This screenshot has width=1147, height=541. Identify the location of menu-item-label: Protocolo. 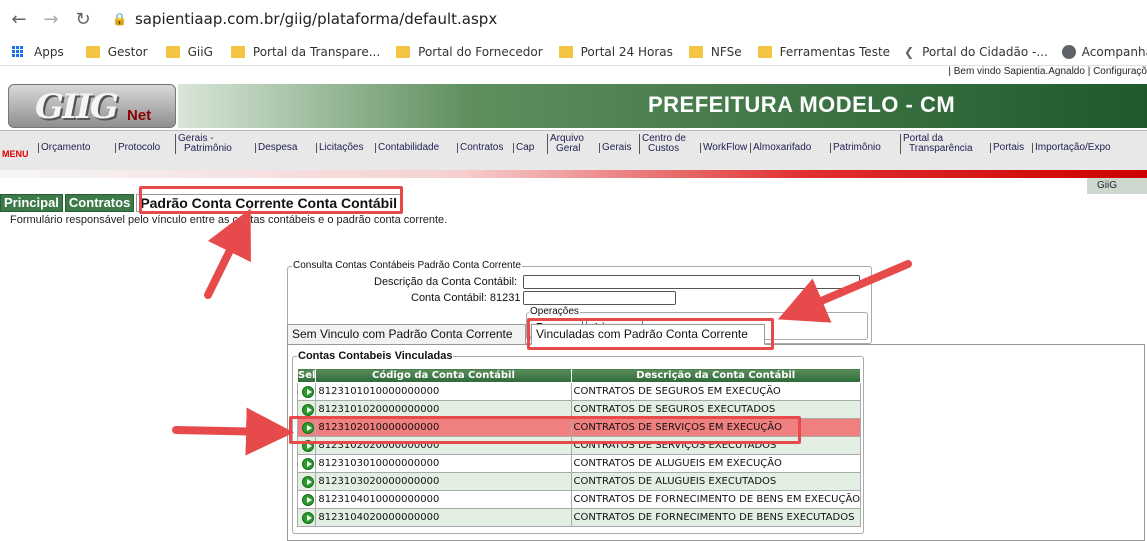
(139, 147).